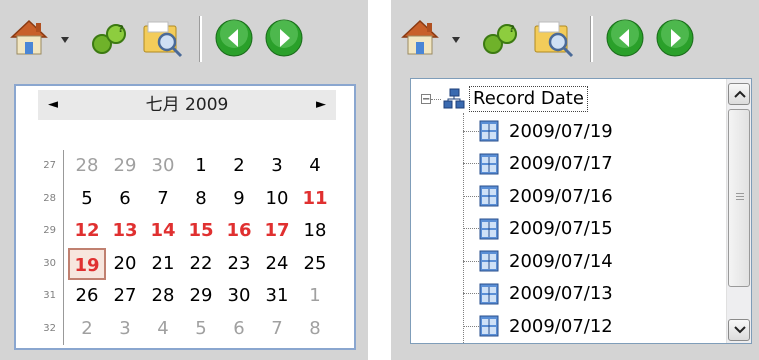  Describe the element at coordinates (49, 165) in the screenshot. I see `week-number: 27` at that location.